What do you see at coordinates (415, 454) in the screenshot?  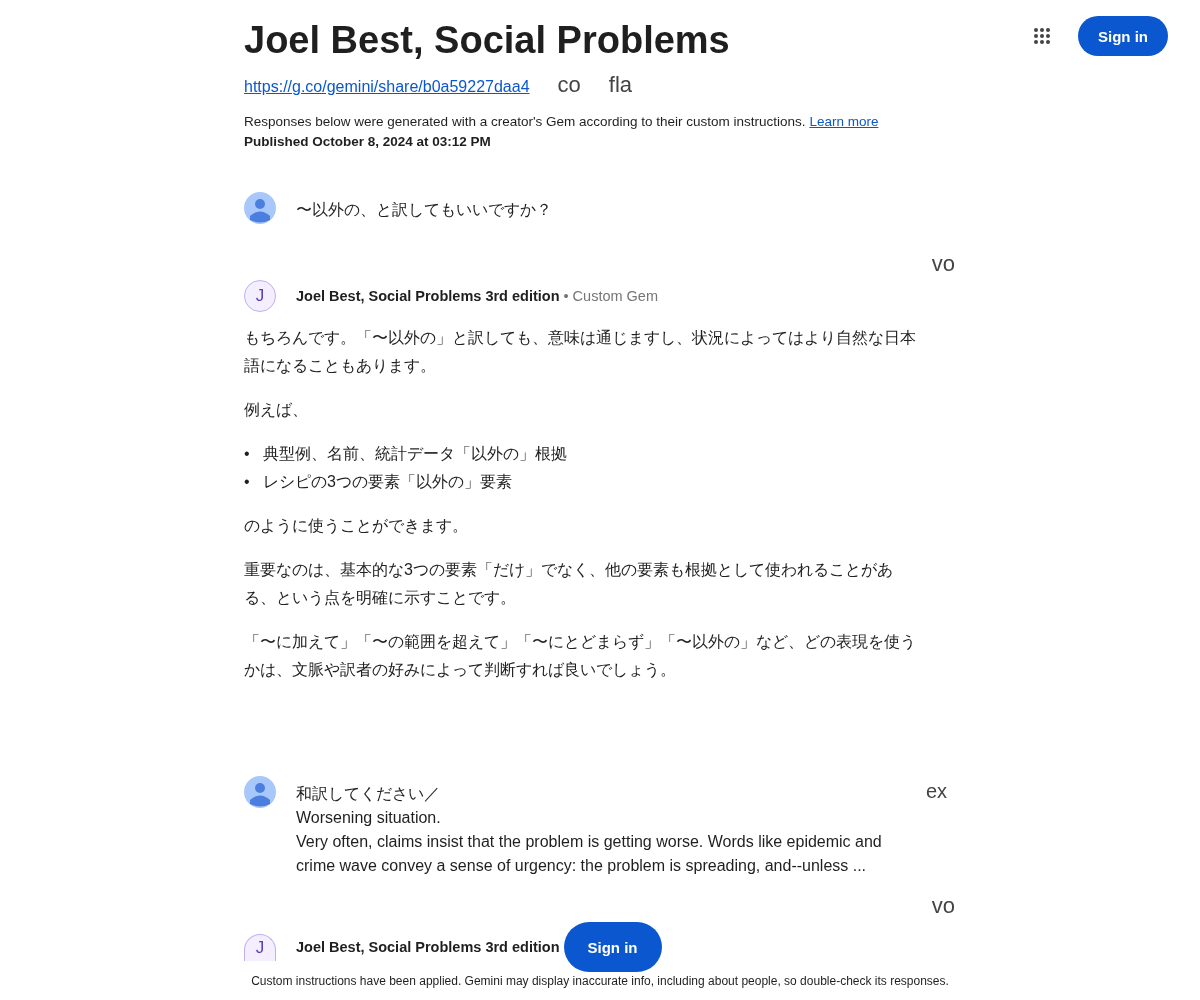 I see `list-item: 典型例、名前、統計データ「以外の」根拠` at bounding box center [415, 454].